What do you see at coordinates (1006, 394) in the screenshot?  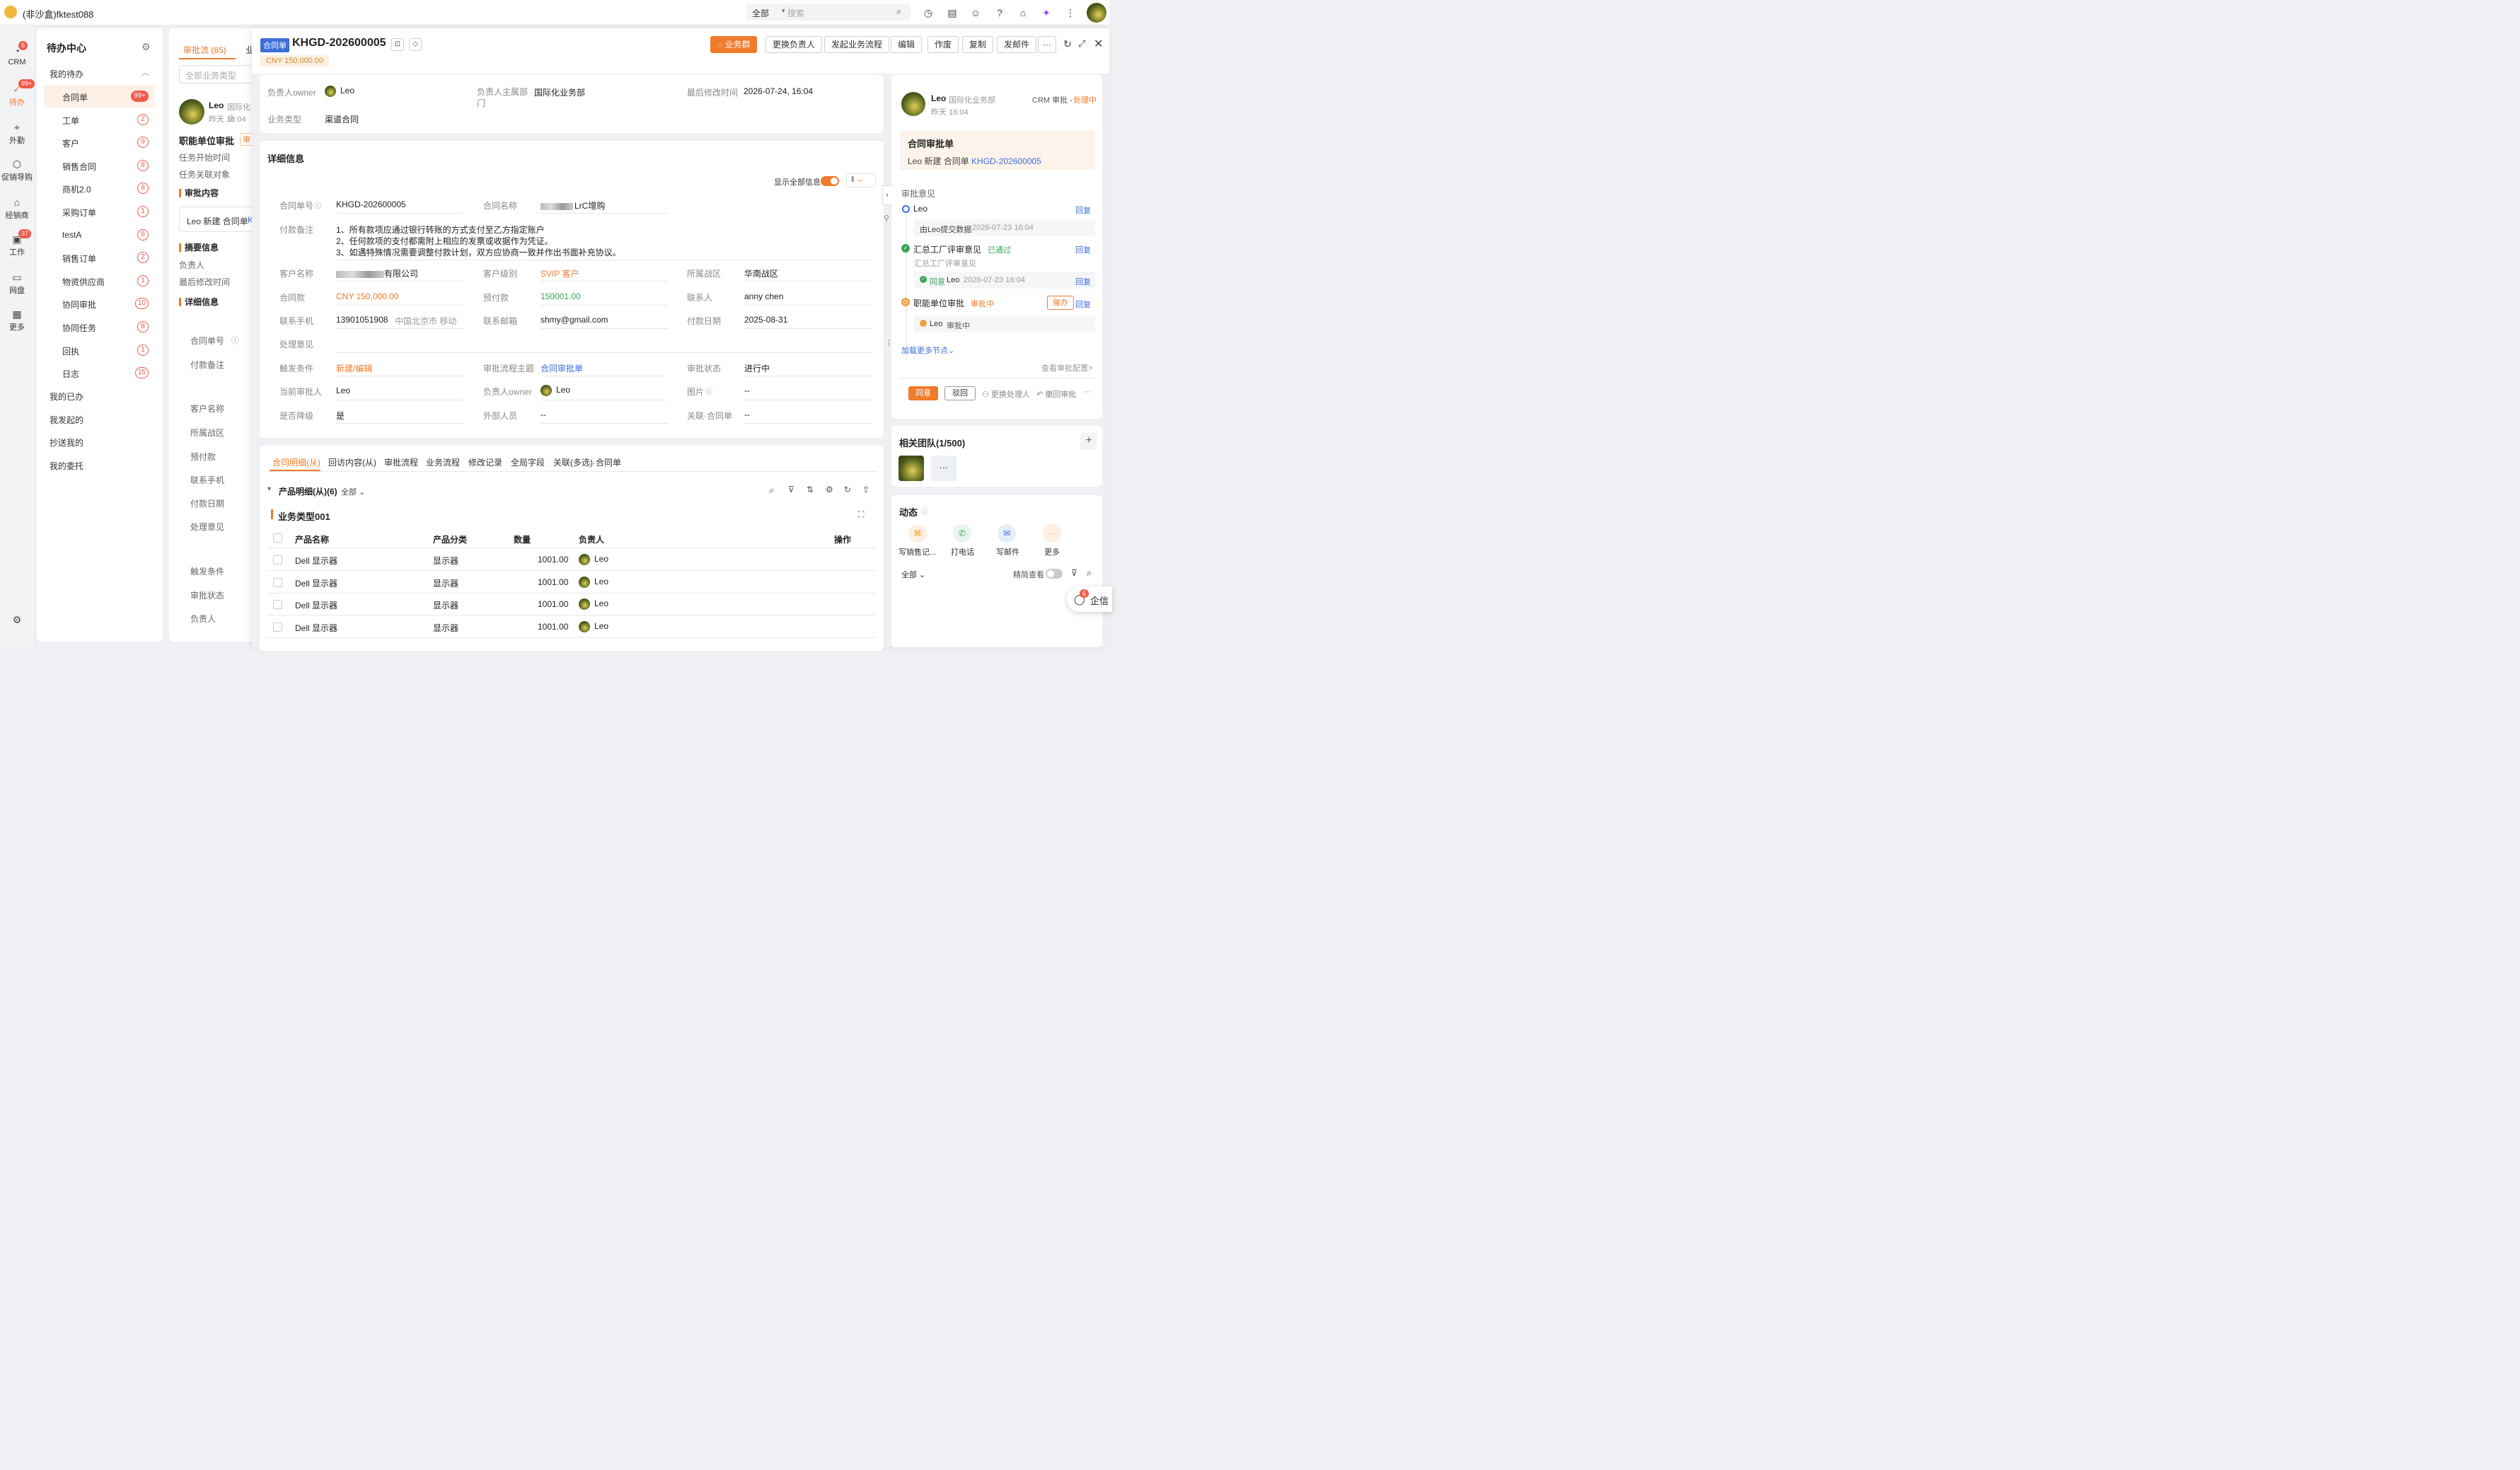 I see `change-handler-button: ⚇ 更换处理人` at bounding box center [1006, 394].